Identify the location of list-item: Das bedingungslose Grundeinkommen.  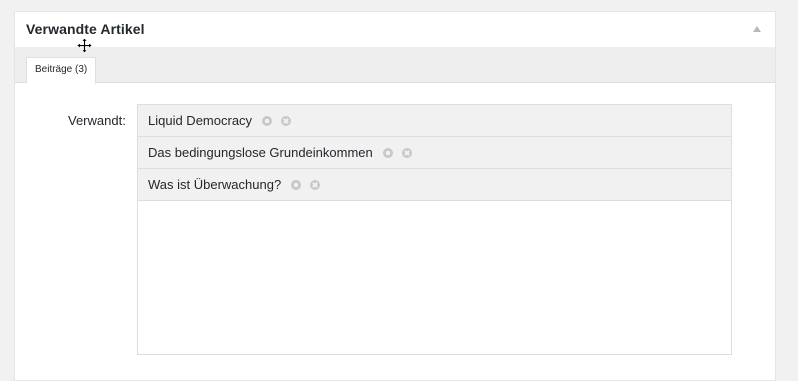
(434, 153).